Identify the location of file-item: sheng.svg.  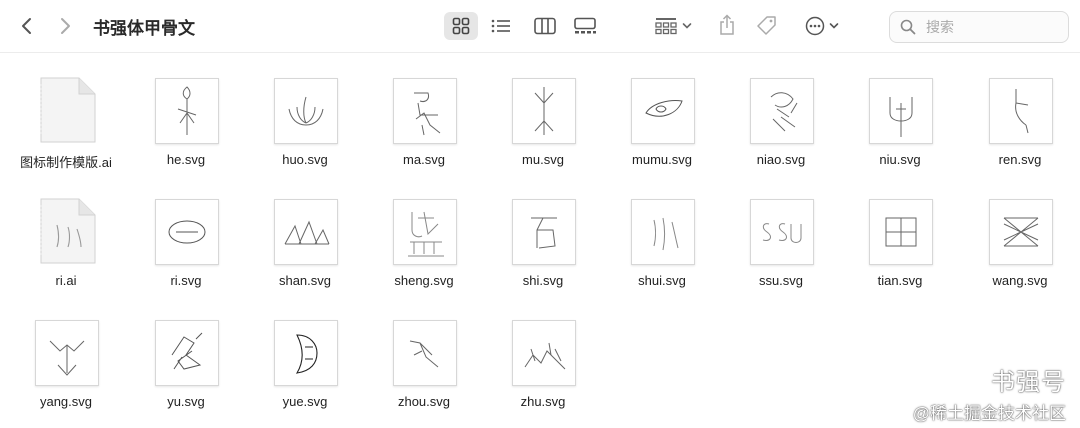
(424, 234).